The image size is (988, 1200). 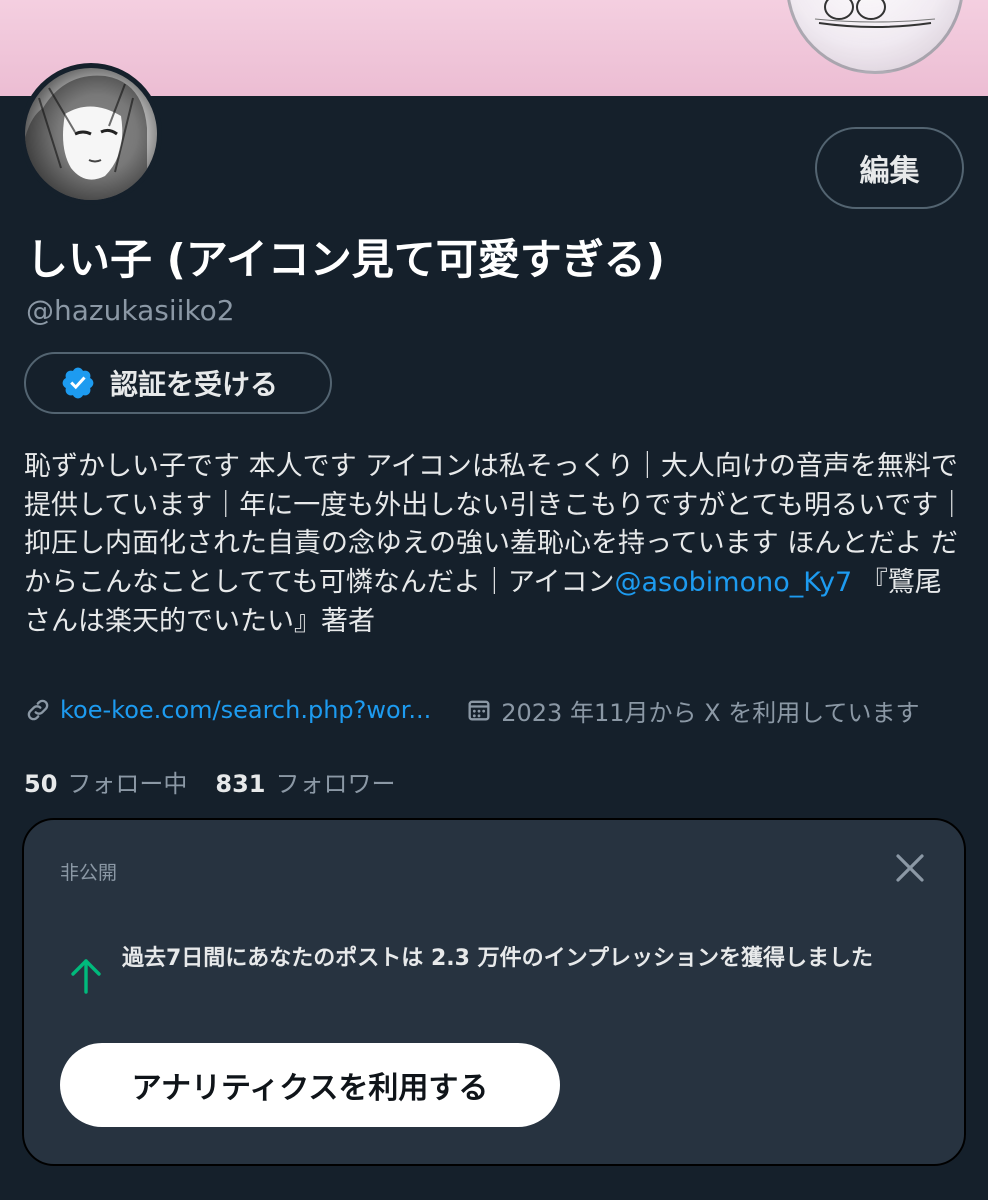 I want to click on get-verified-button: 認証を受ける, so click(x=178, y=383).